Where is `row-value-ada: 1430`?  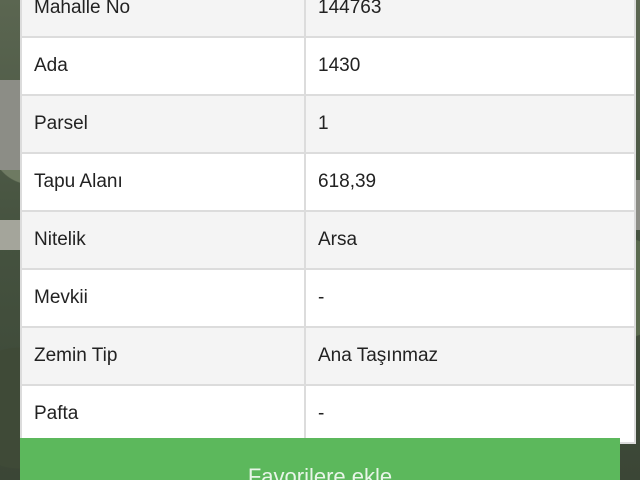 row-value-ada: 1430 is located at coordinates (470, 66).